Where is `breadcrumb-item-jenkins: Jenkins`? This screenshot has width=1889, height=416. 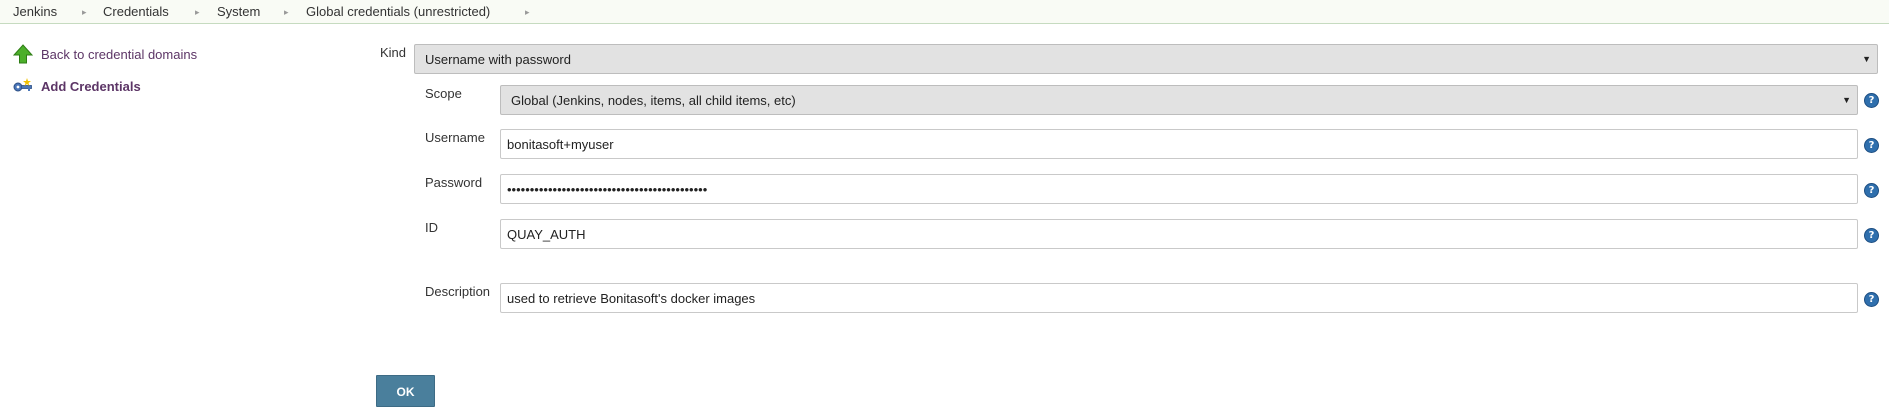
breadcrumb-item-jenkins: Jenkins is located at coordinates (35, 11).